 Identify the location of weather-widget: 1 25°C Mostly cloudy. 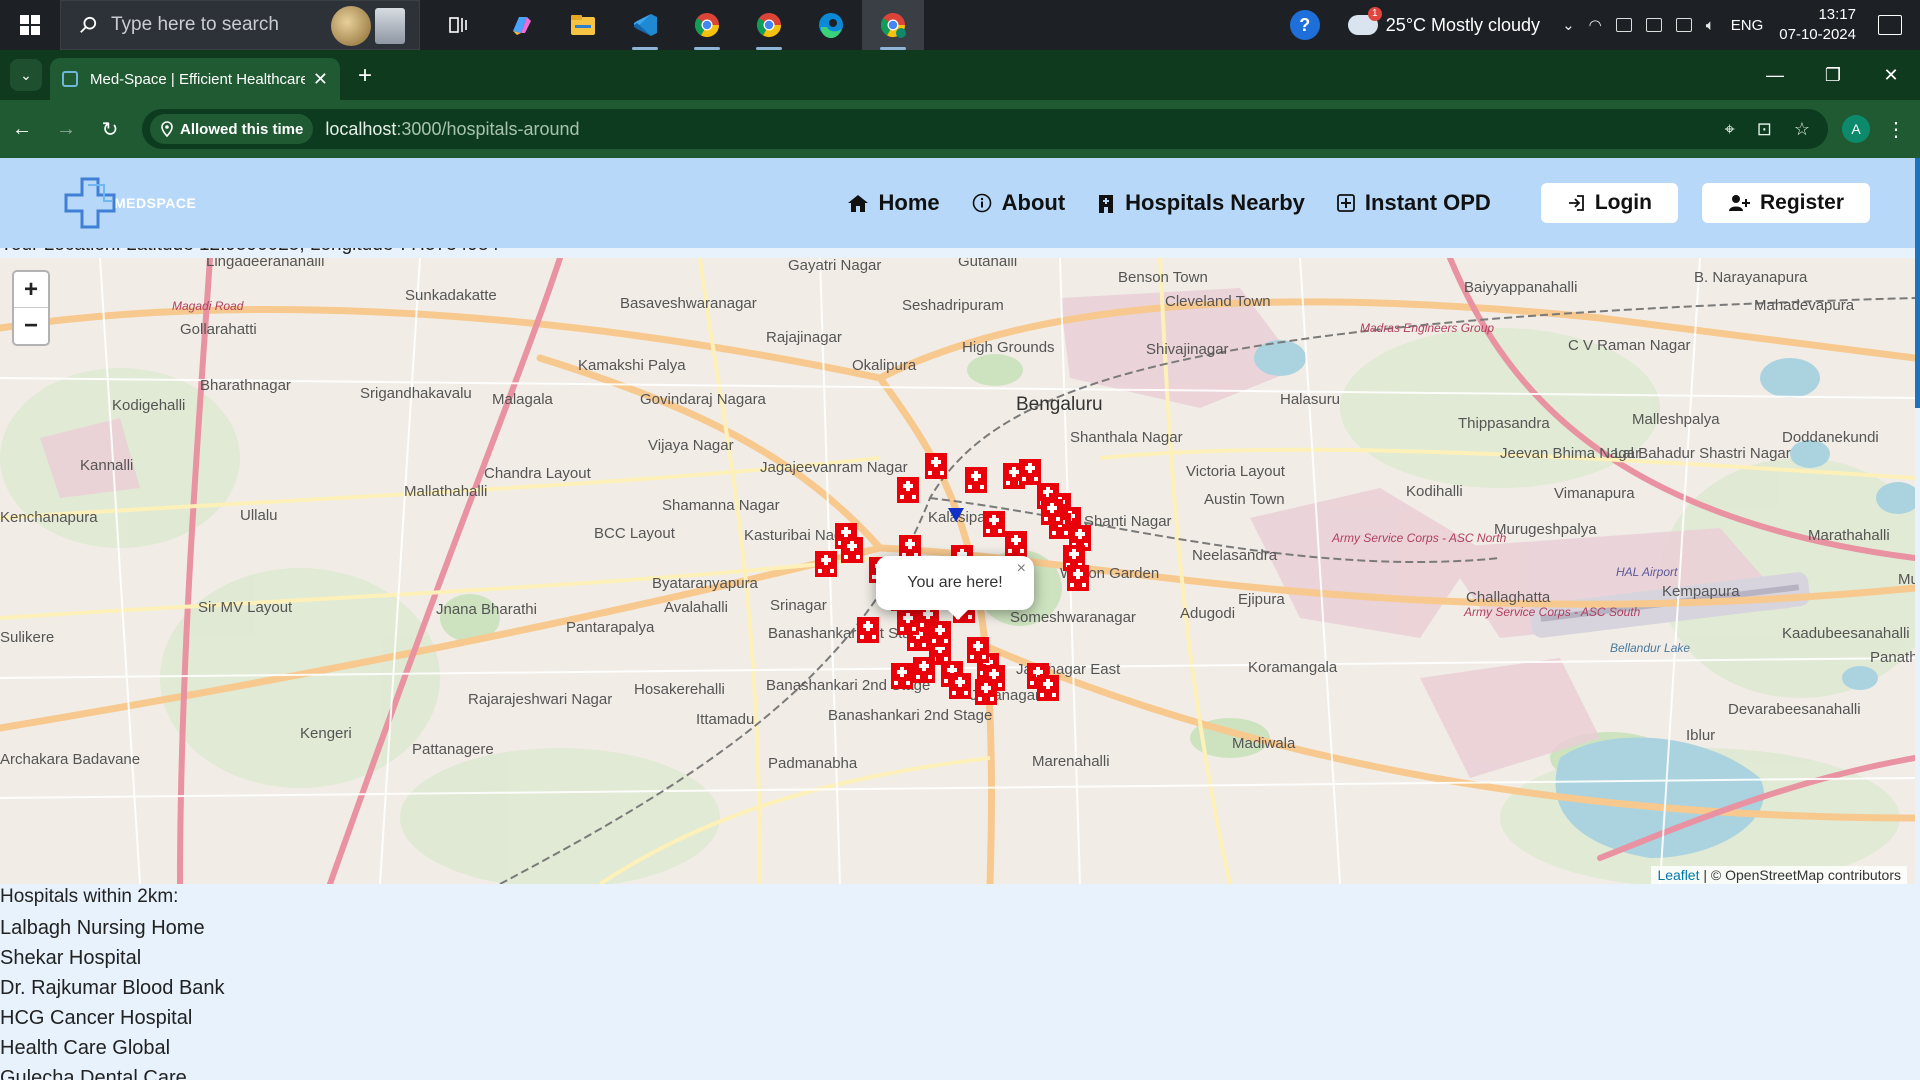
(1443, 21).